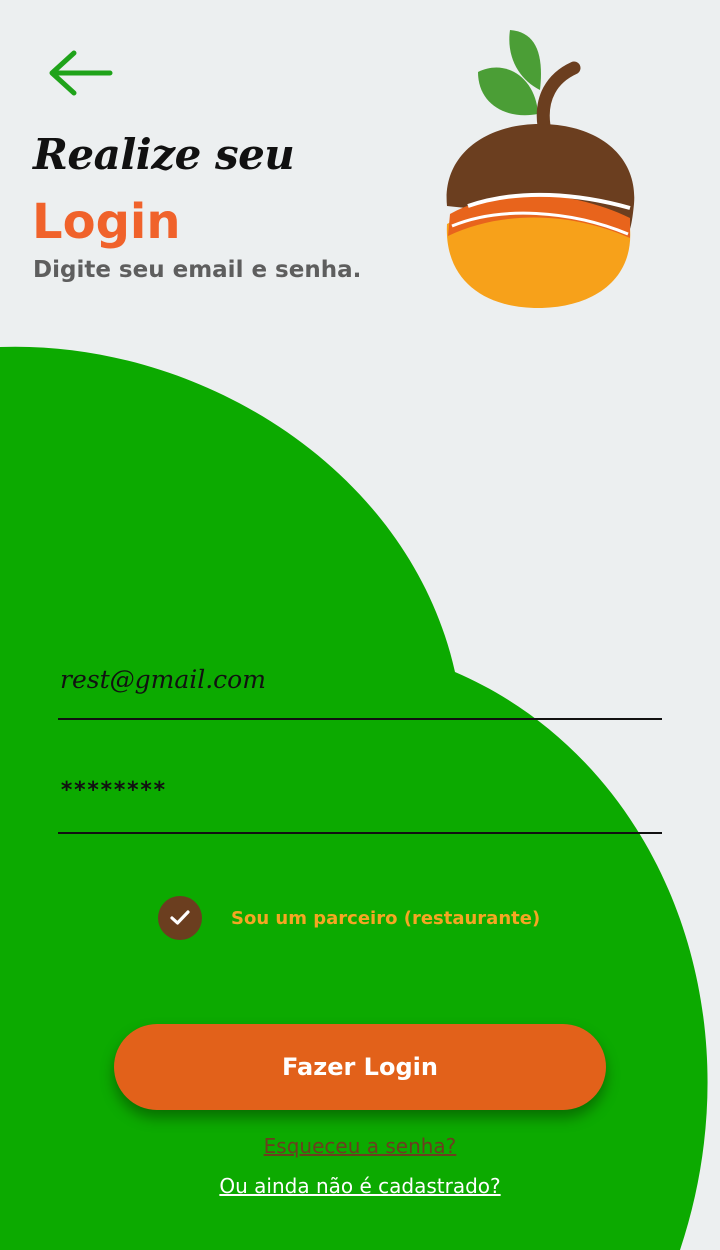 Image resolution: width=720 pixels, height=1250 pixels. Describe the element at coordinates (385, 918) in the screenshot. I see `partner-label: Sou um parceiro (restaurante)` at that location.